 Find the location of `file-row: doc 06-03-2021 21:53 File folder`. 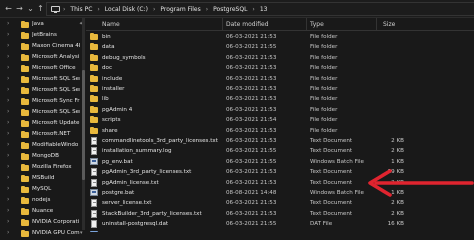

file-row: doc 06-03-2021 21:53 File folder is located at coordinates (280, 68).